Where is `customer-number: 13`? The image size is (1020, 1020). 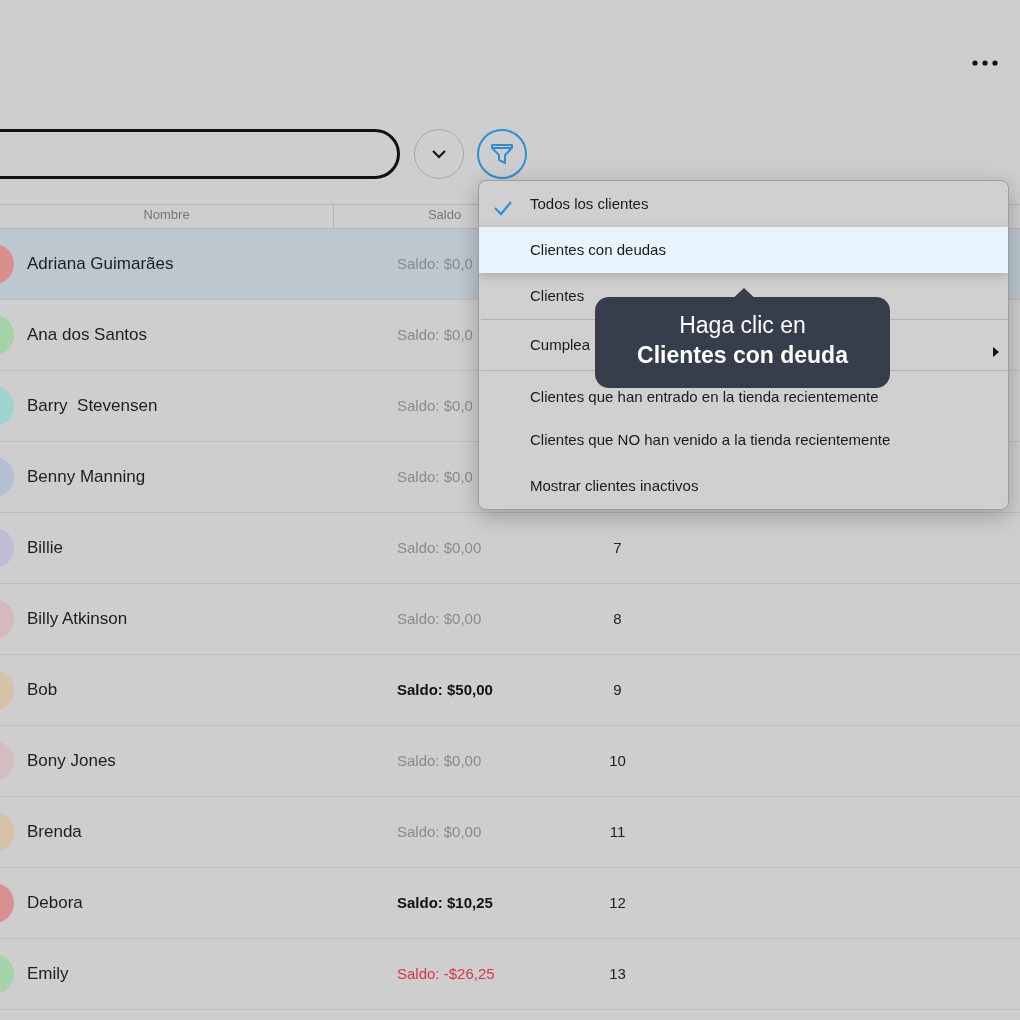
customer-number: 13 is located at coordinates (617, 973).